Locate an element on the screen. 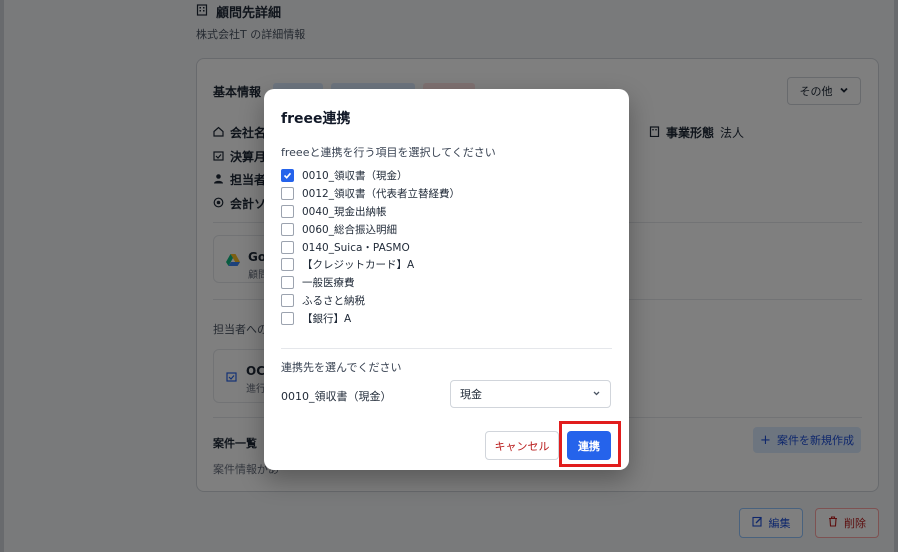 The image size is (898, 552). option-item: ふるさと納税 is located at coordinates (370, 301).